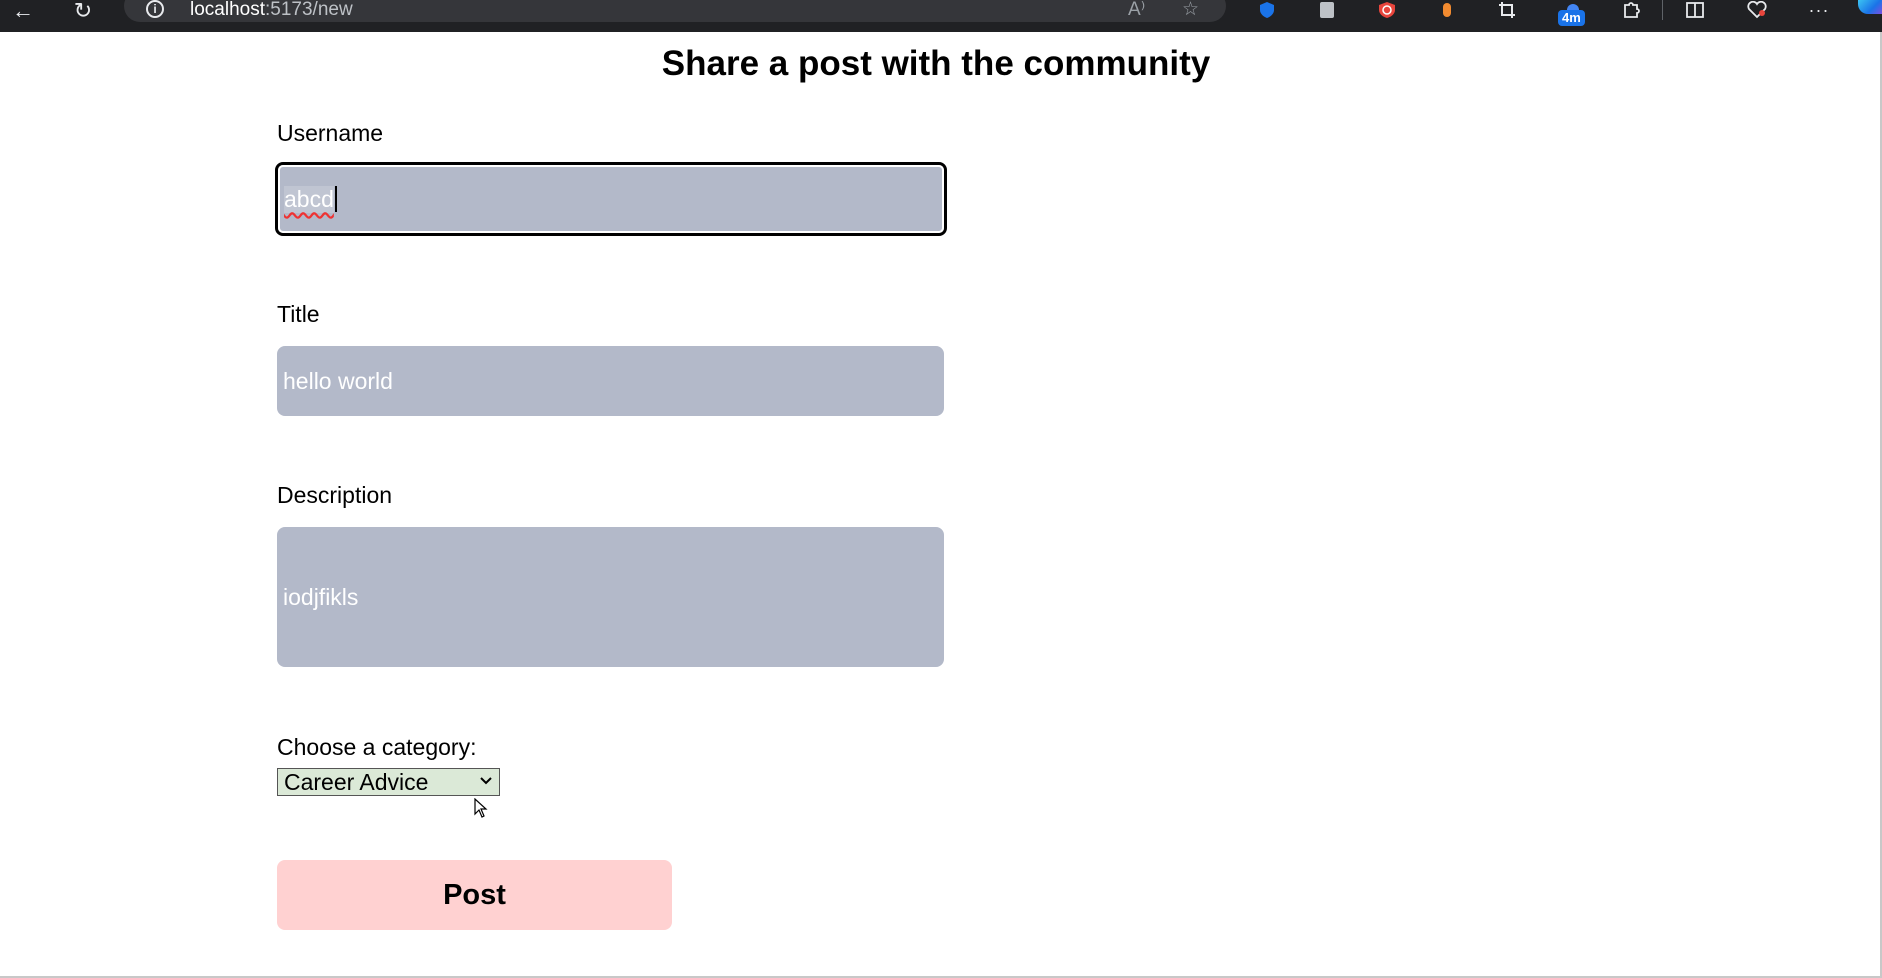 This screenshot has height=978, width=1882. What do you see at coordinates (1327, 10) in the screenshot?
I see `document-extension-icon` at bounding box center [1327, 10].